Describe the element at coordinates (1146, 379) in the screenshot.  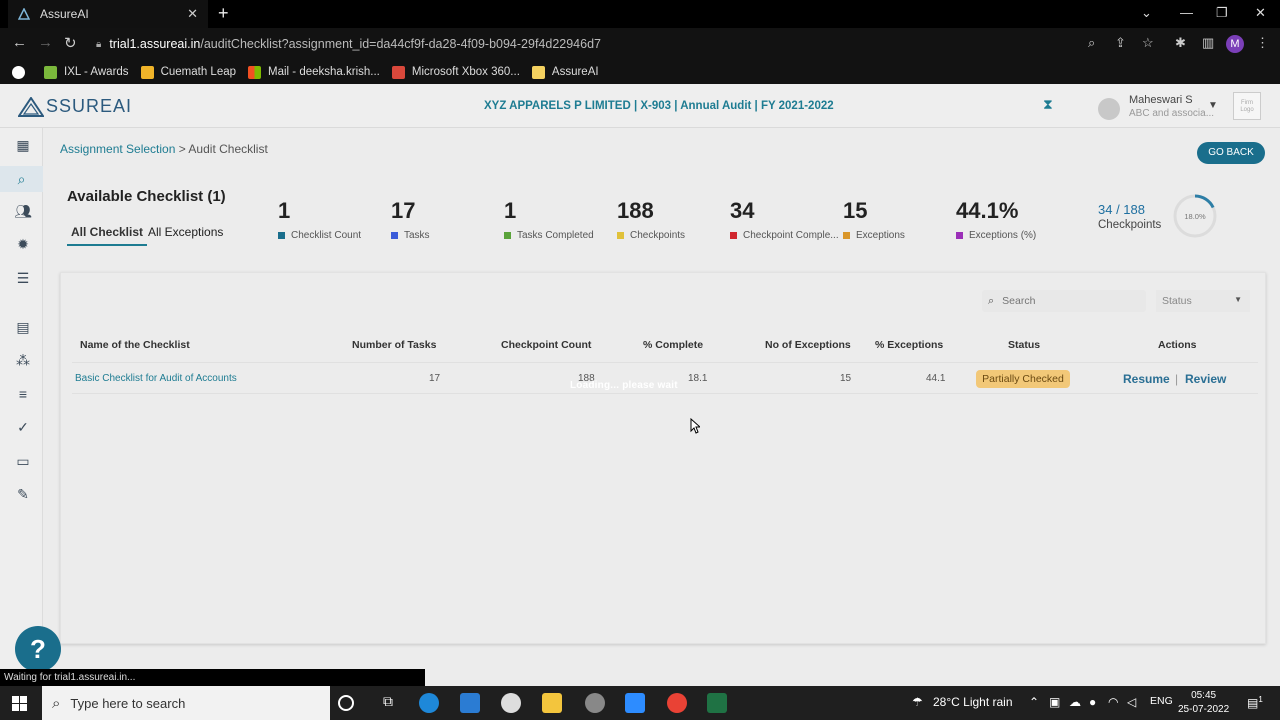
I see `resume-link: Resume` at that location.